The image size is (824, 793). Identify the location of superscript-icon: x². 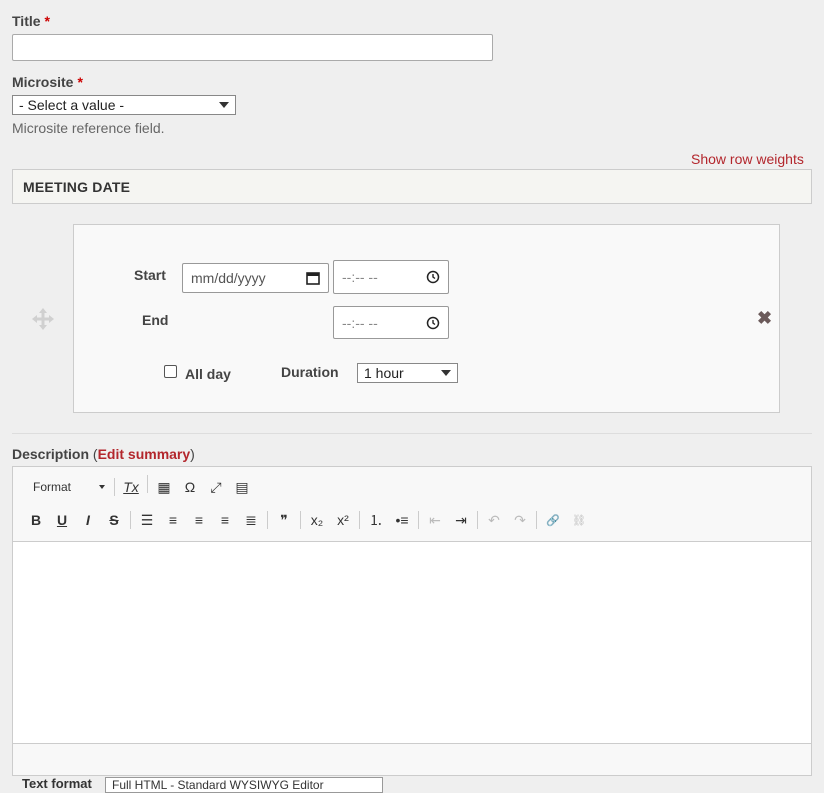
(343, 520).